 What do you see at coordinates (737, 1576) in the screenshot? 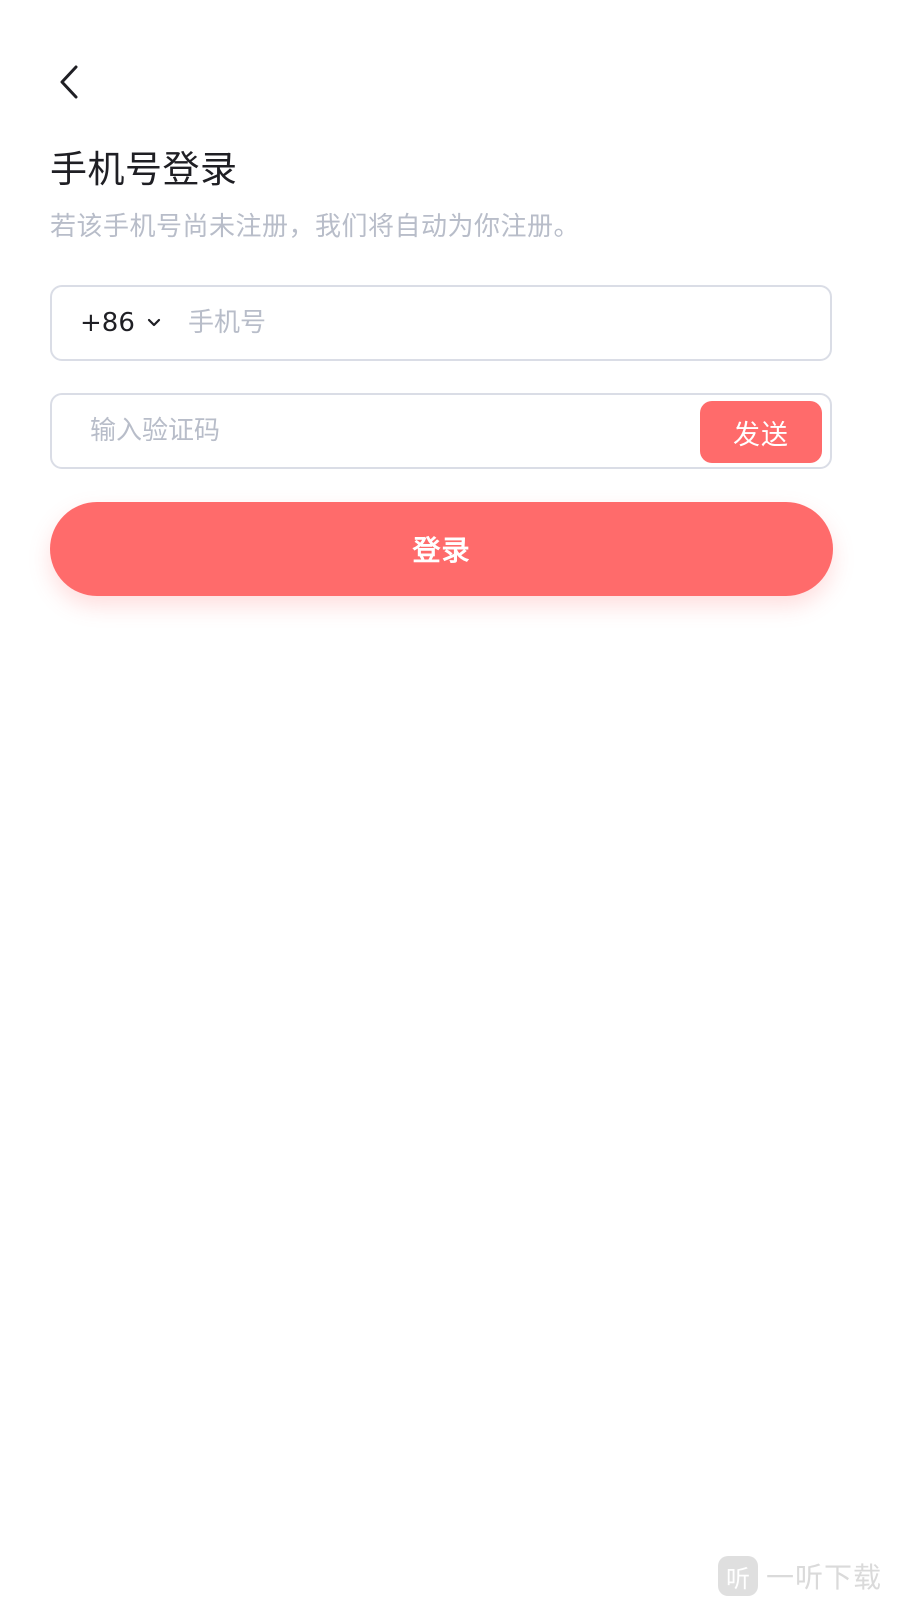
I see `watermark-logo: 听` at bounding box center [737, 1576].